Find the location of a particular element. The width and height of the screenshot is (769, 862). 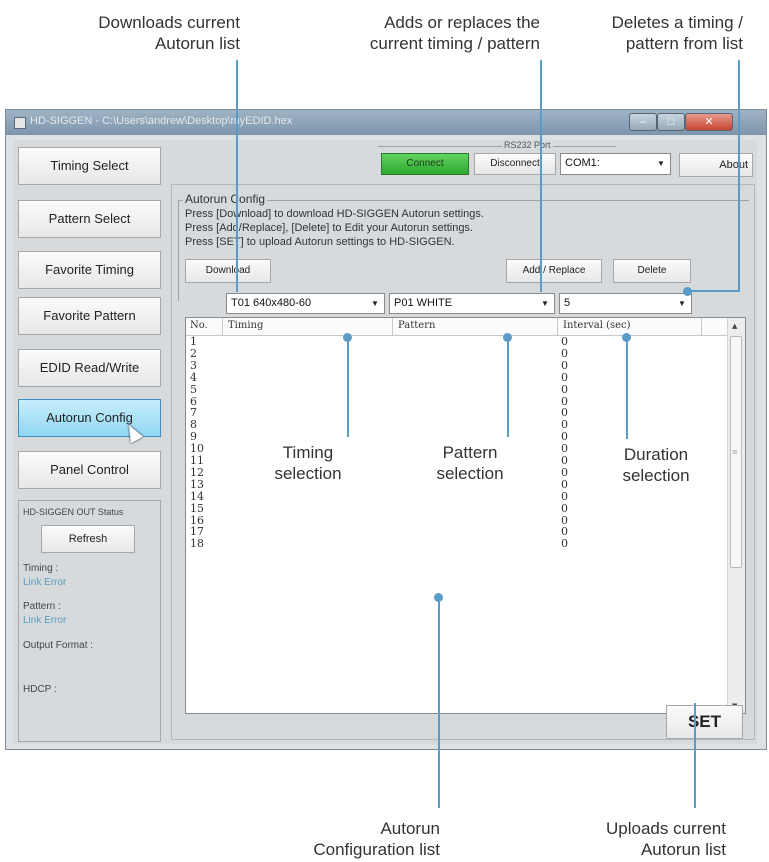

column-header-no: No. is located at coordinates (199, 325).